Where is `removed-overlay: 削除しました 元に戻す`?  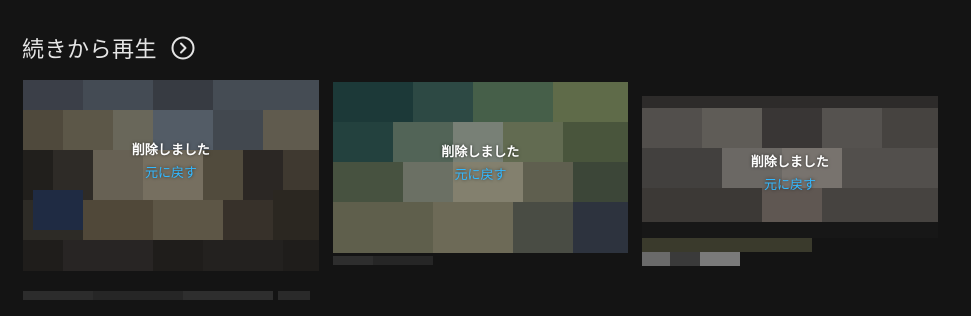 removed-overlay: 削除しました 元に戻す is located at coordinates (790, 167).